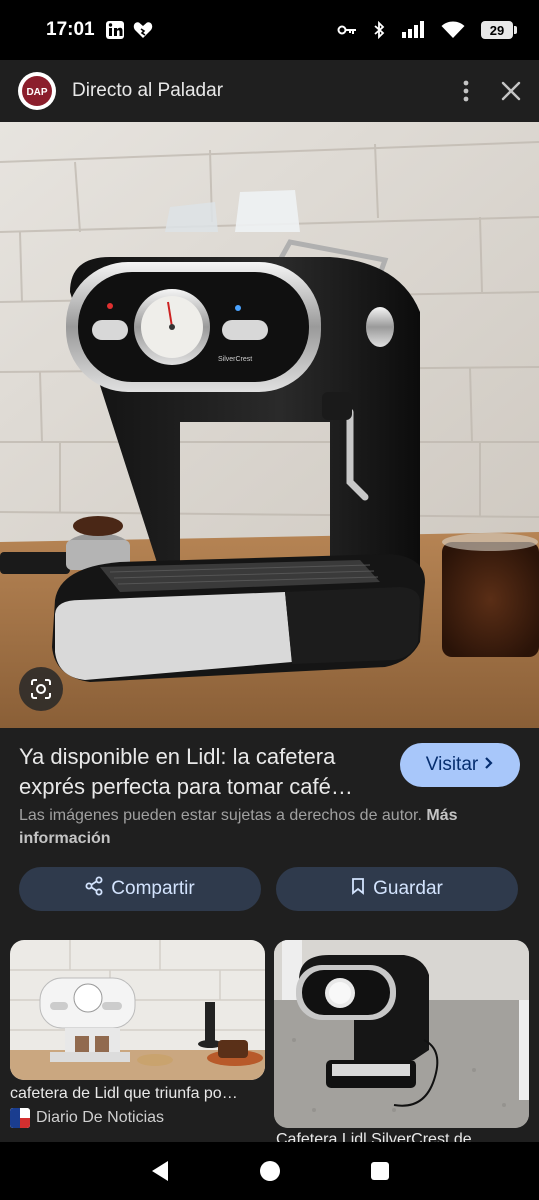 The height and width of the screenshot is (1200, 539). What do you see at coordinates (235, 359) in the screenshot?
I see `machine-brand: SilverCrest` at bounding box center [235, 359].